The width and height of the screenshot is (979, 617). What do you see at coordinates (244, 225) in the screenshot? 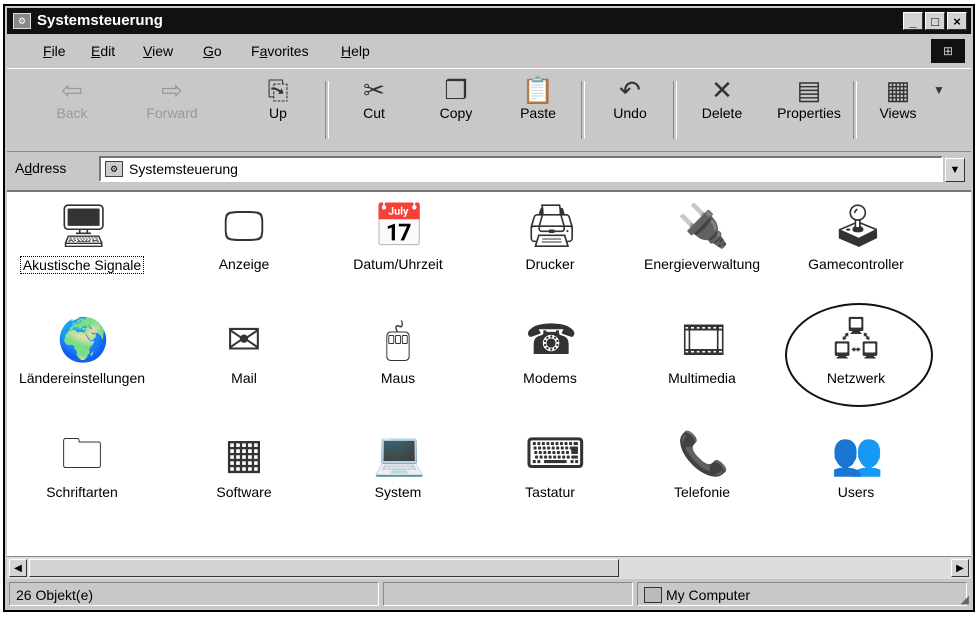
I see `monitor-icon: 🖵` at bounding box center [244, 225].